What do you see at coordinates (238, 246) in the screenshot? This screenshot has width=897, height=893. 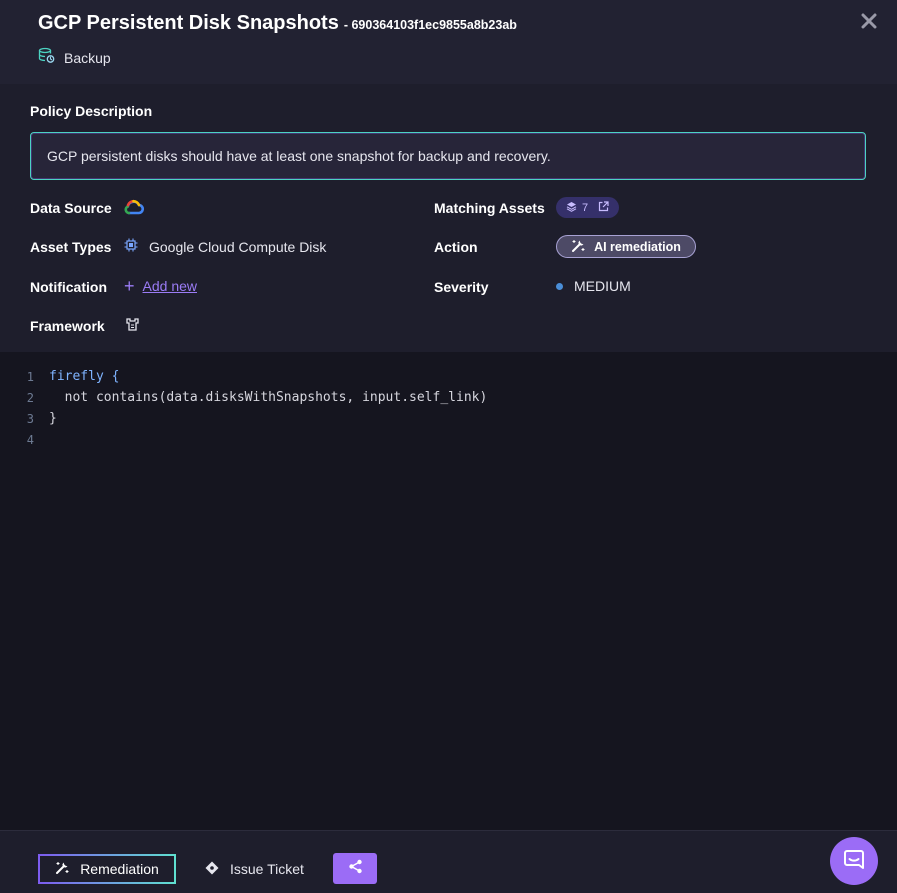 I see `asset-type-text: Google Cloud Compute Disk` at bounding box center [238, 246].